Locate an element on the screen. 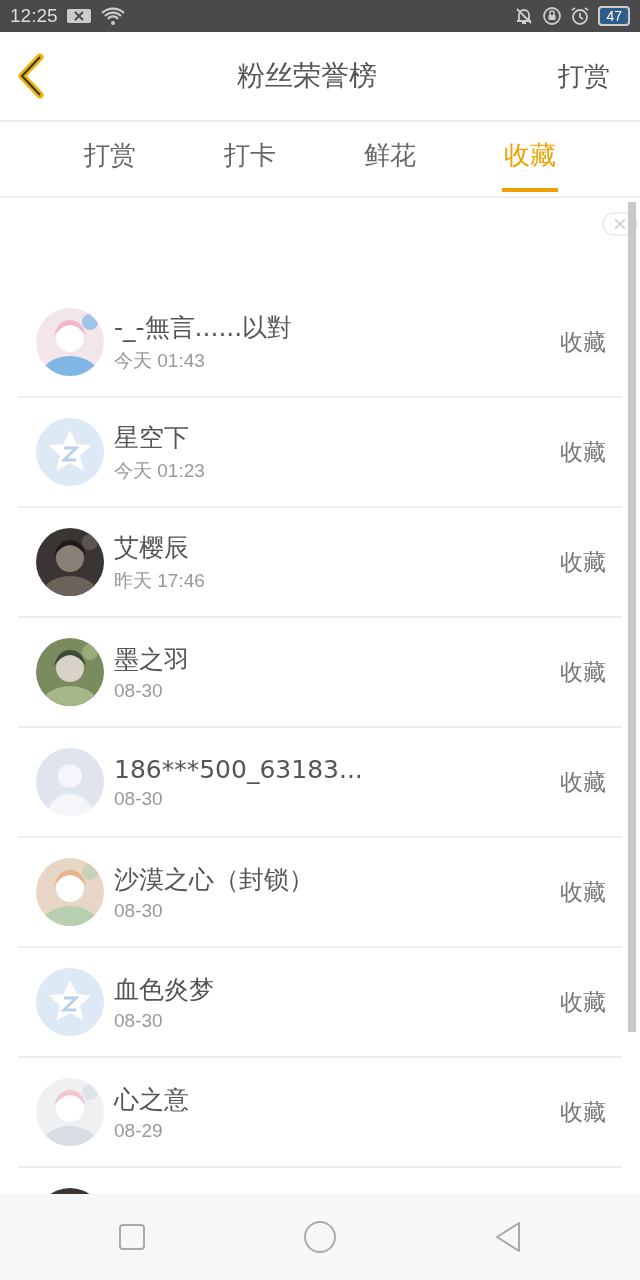 The image size is (640, 1280). fan-name: 血色炎梦 is located at coordinates (164, 989).